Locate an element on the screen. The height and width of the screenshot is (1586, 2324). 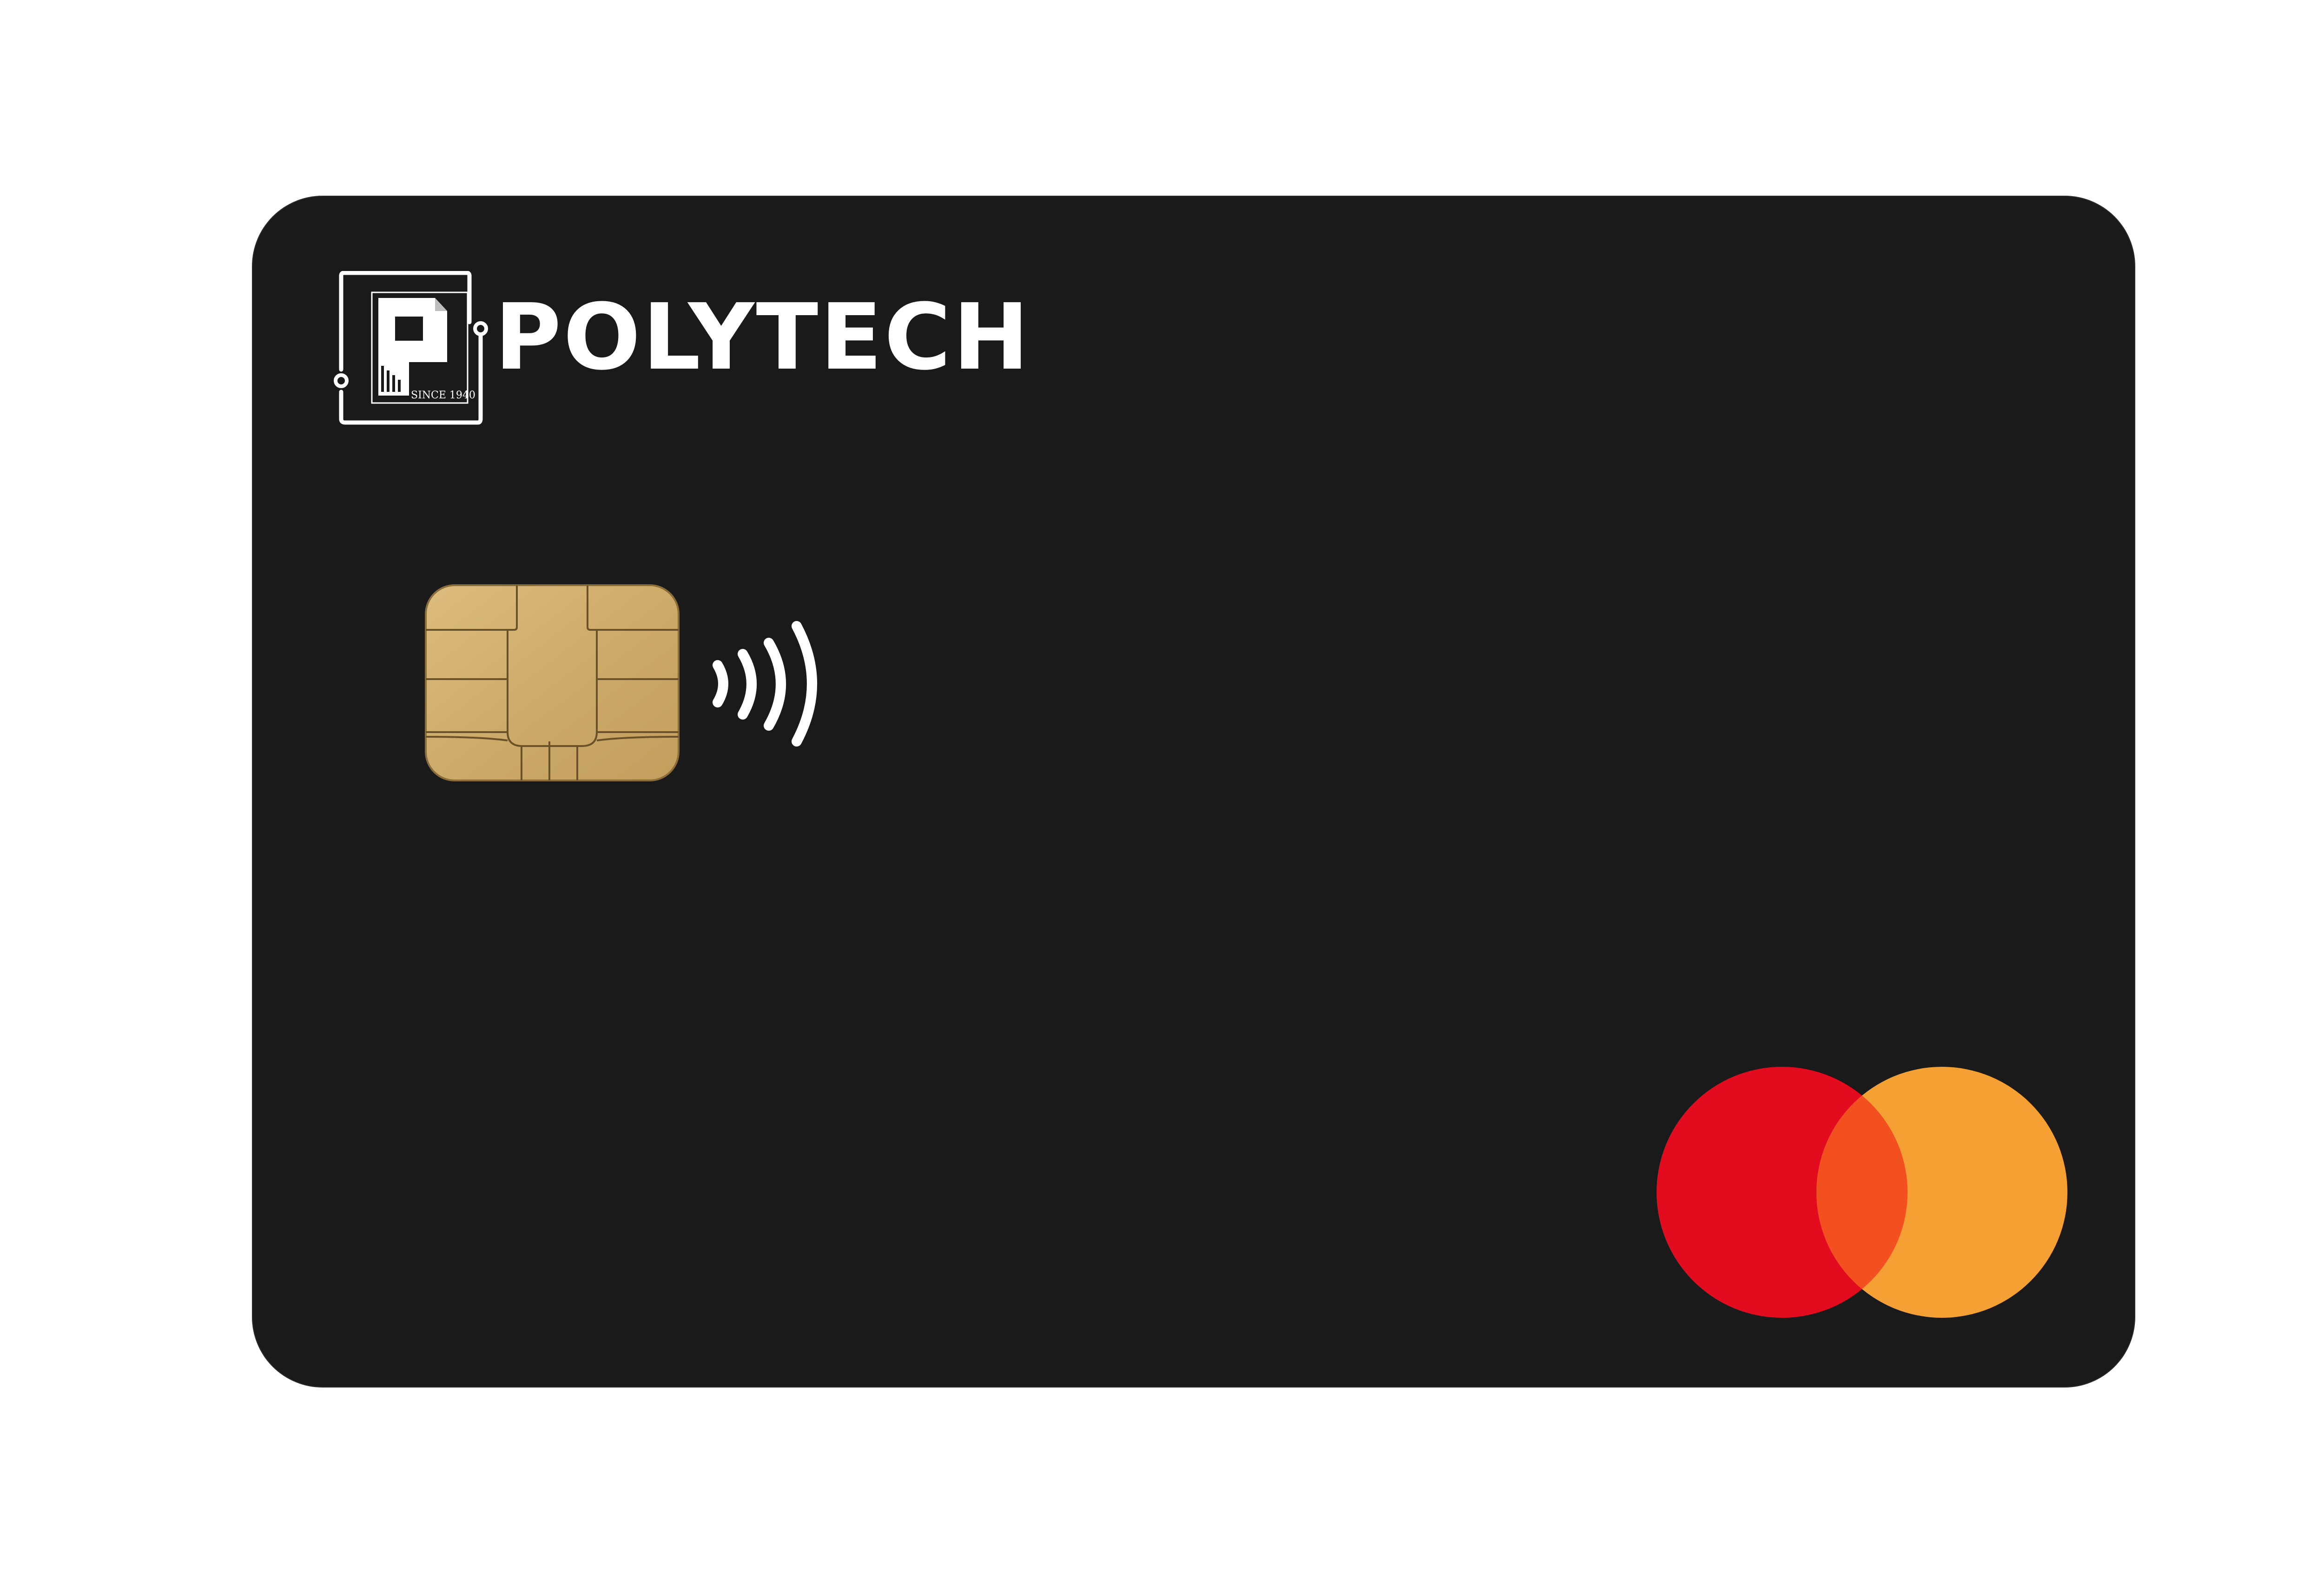
mastercard-logo-icon is located at coordinates (1862, 1192).